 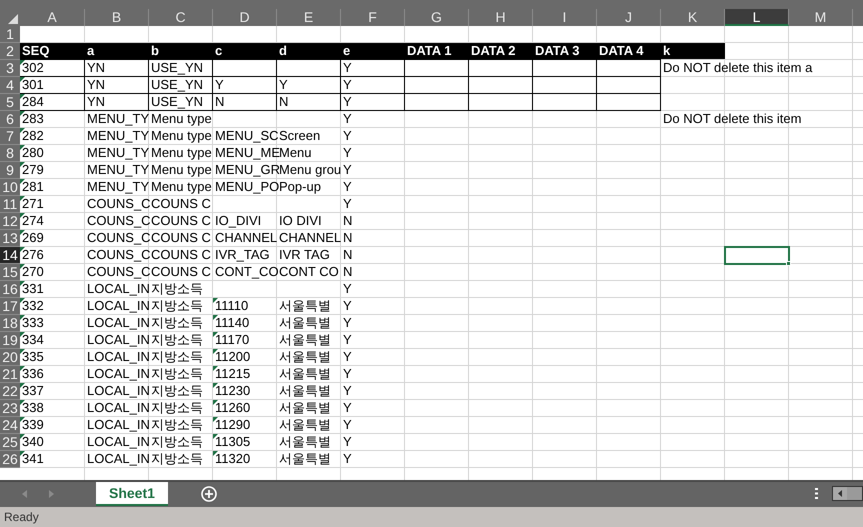 What do you see at coordinates (245, 17) in the screenshot?
I see `column-header: D` at bounding box center [245, 17].